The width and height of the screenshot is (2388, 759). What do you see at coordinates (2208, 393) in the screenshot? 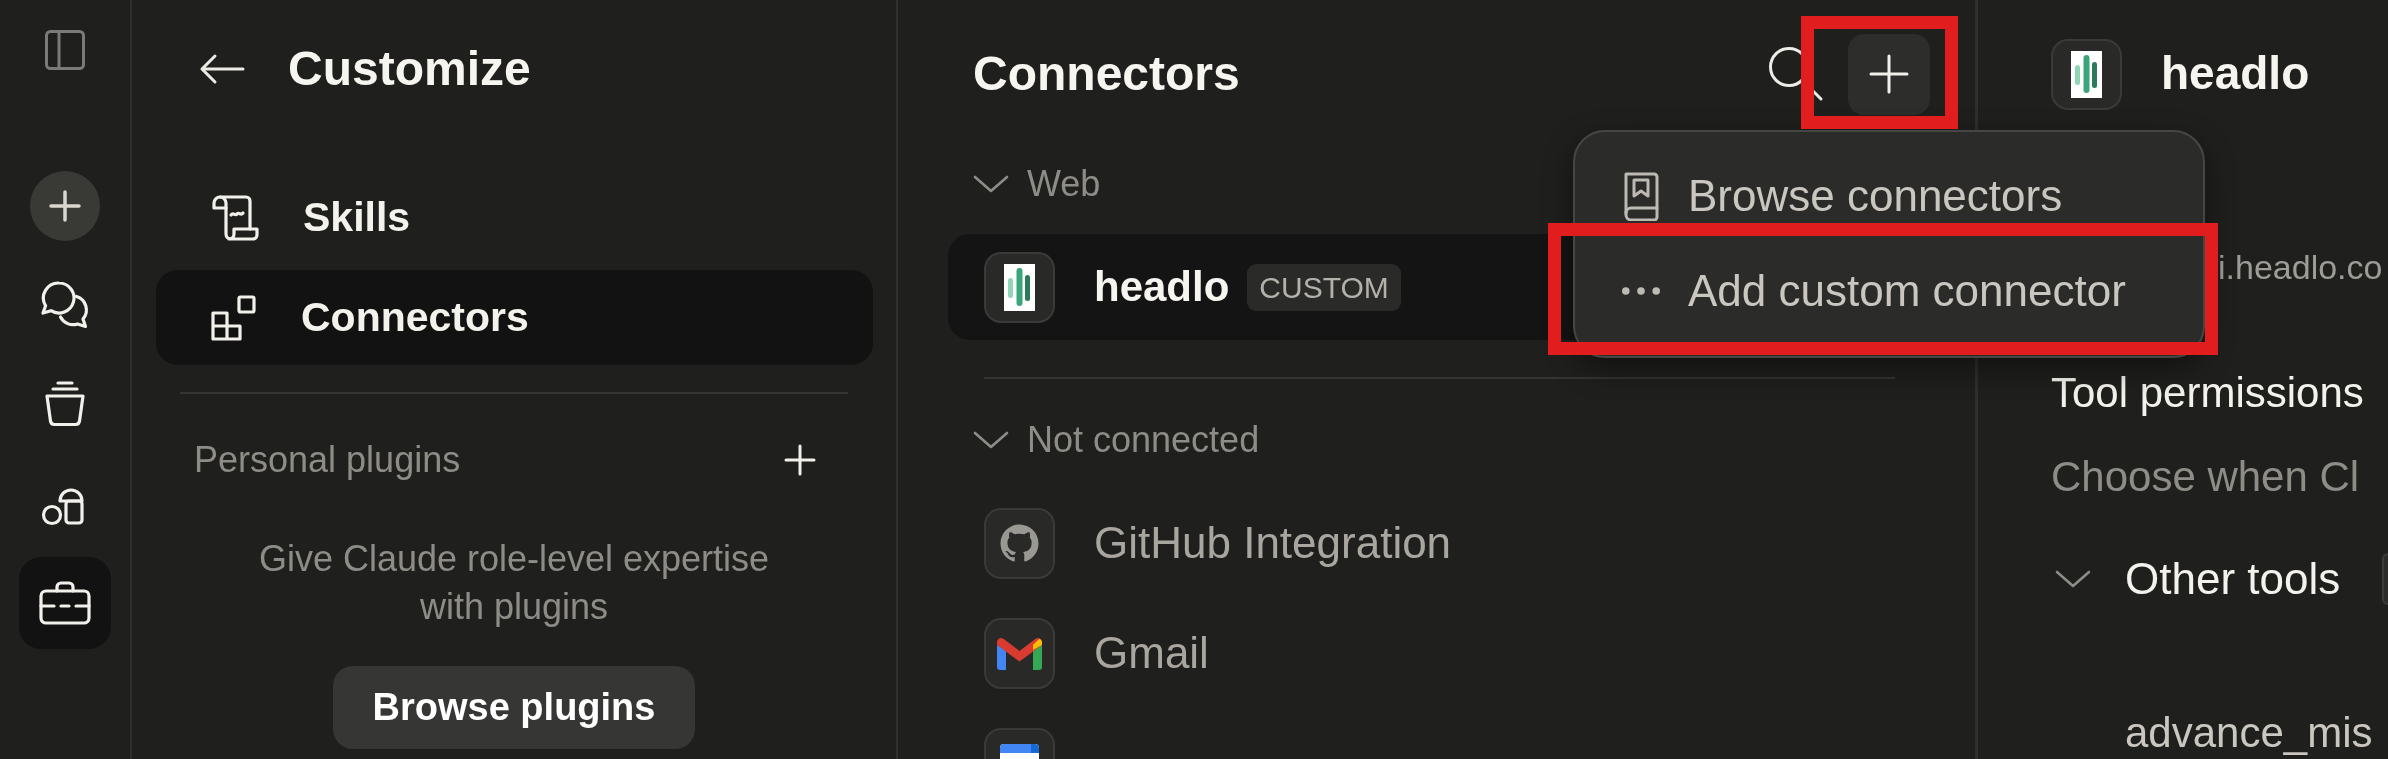
I see `section-title: Tool permissions` at bounding box center [2208, 393].